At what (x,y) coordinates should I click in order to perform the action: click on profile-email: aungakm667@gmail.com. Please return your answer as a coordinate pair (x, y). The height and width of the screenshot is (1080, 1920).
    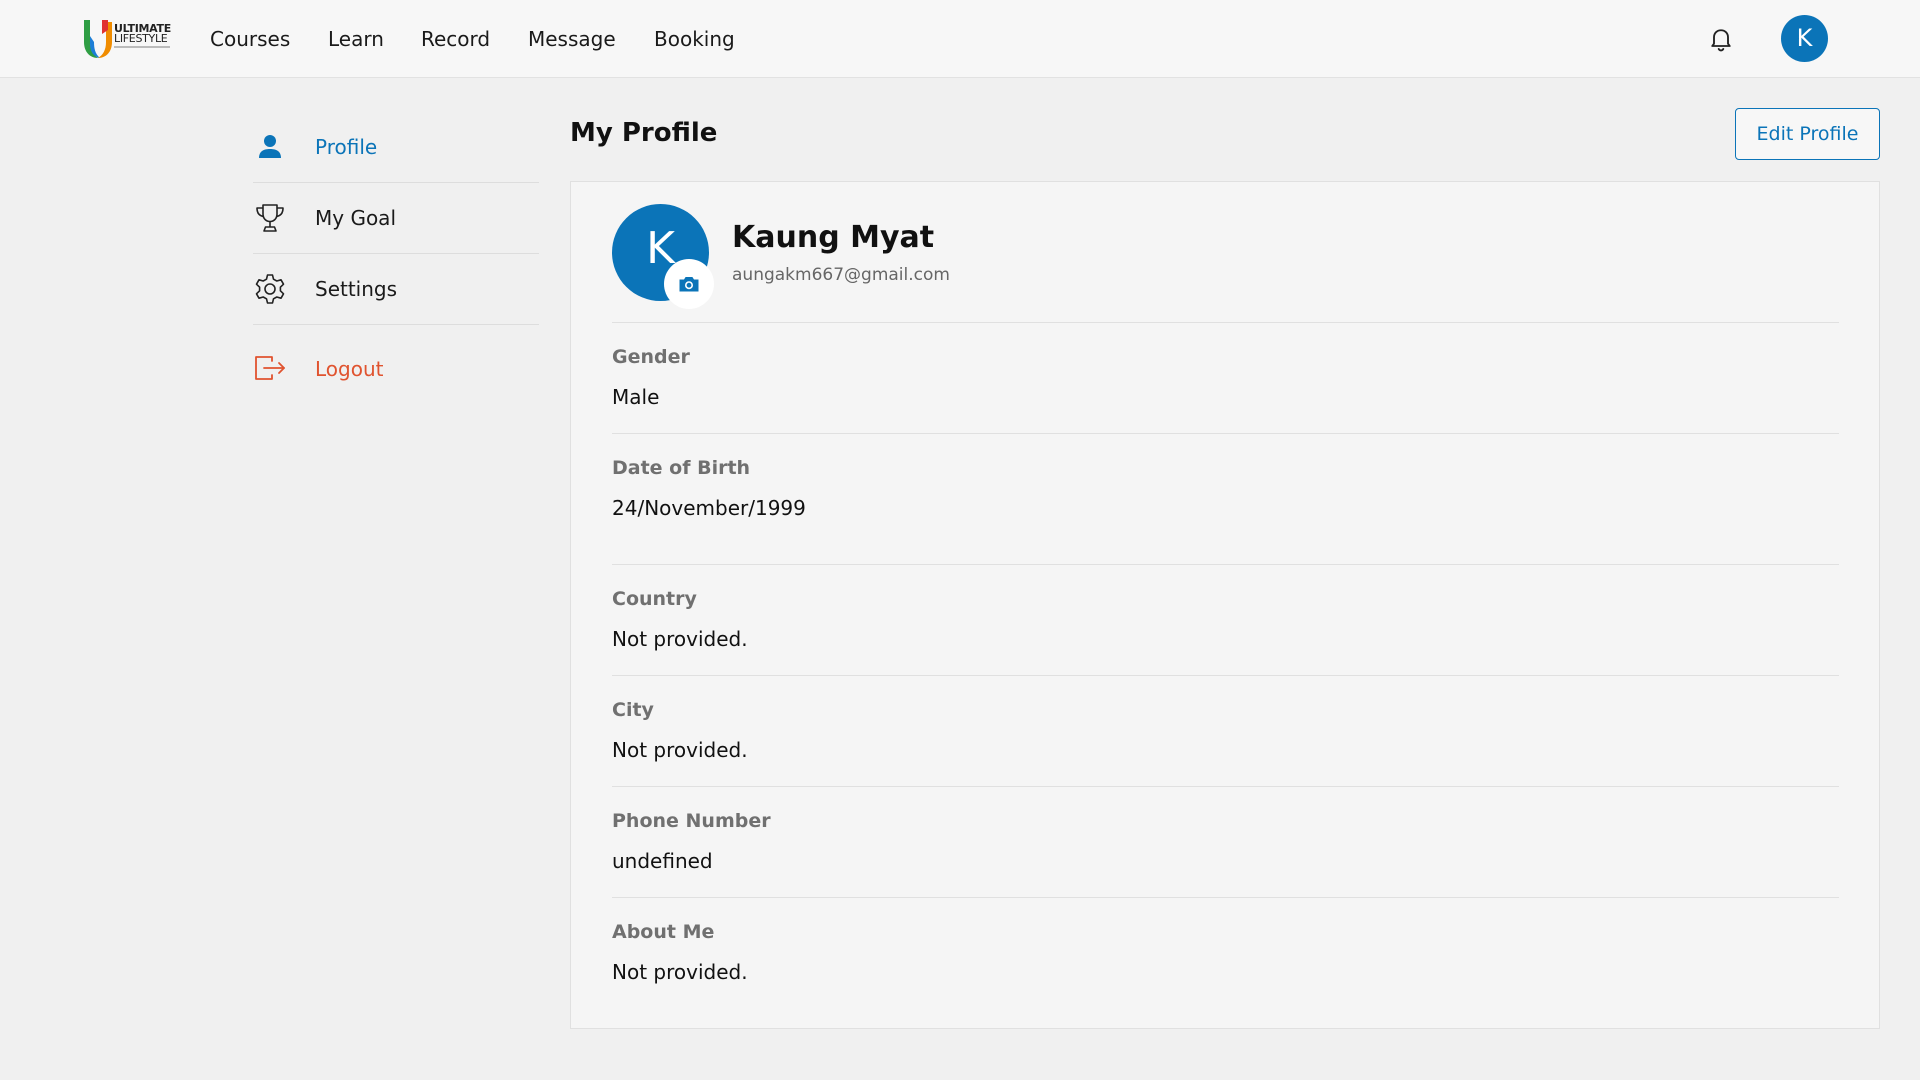
    Looking at the image, I should click on (841, 275).